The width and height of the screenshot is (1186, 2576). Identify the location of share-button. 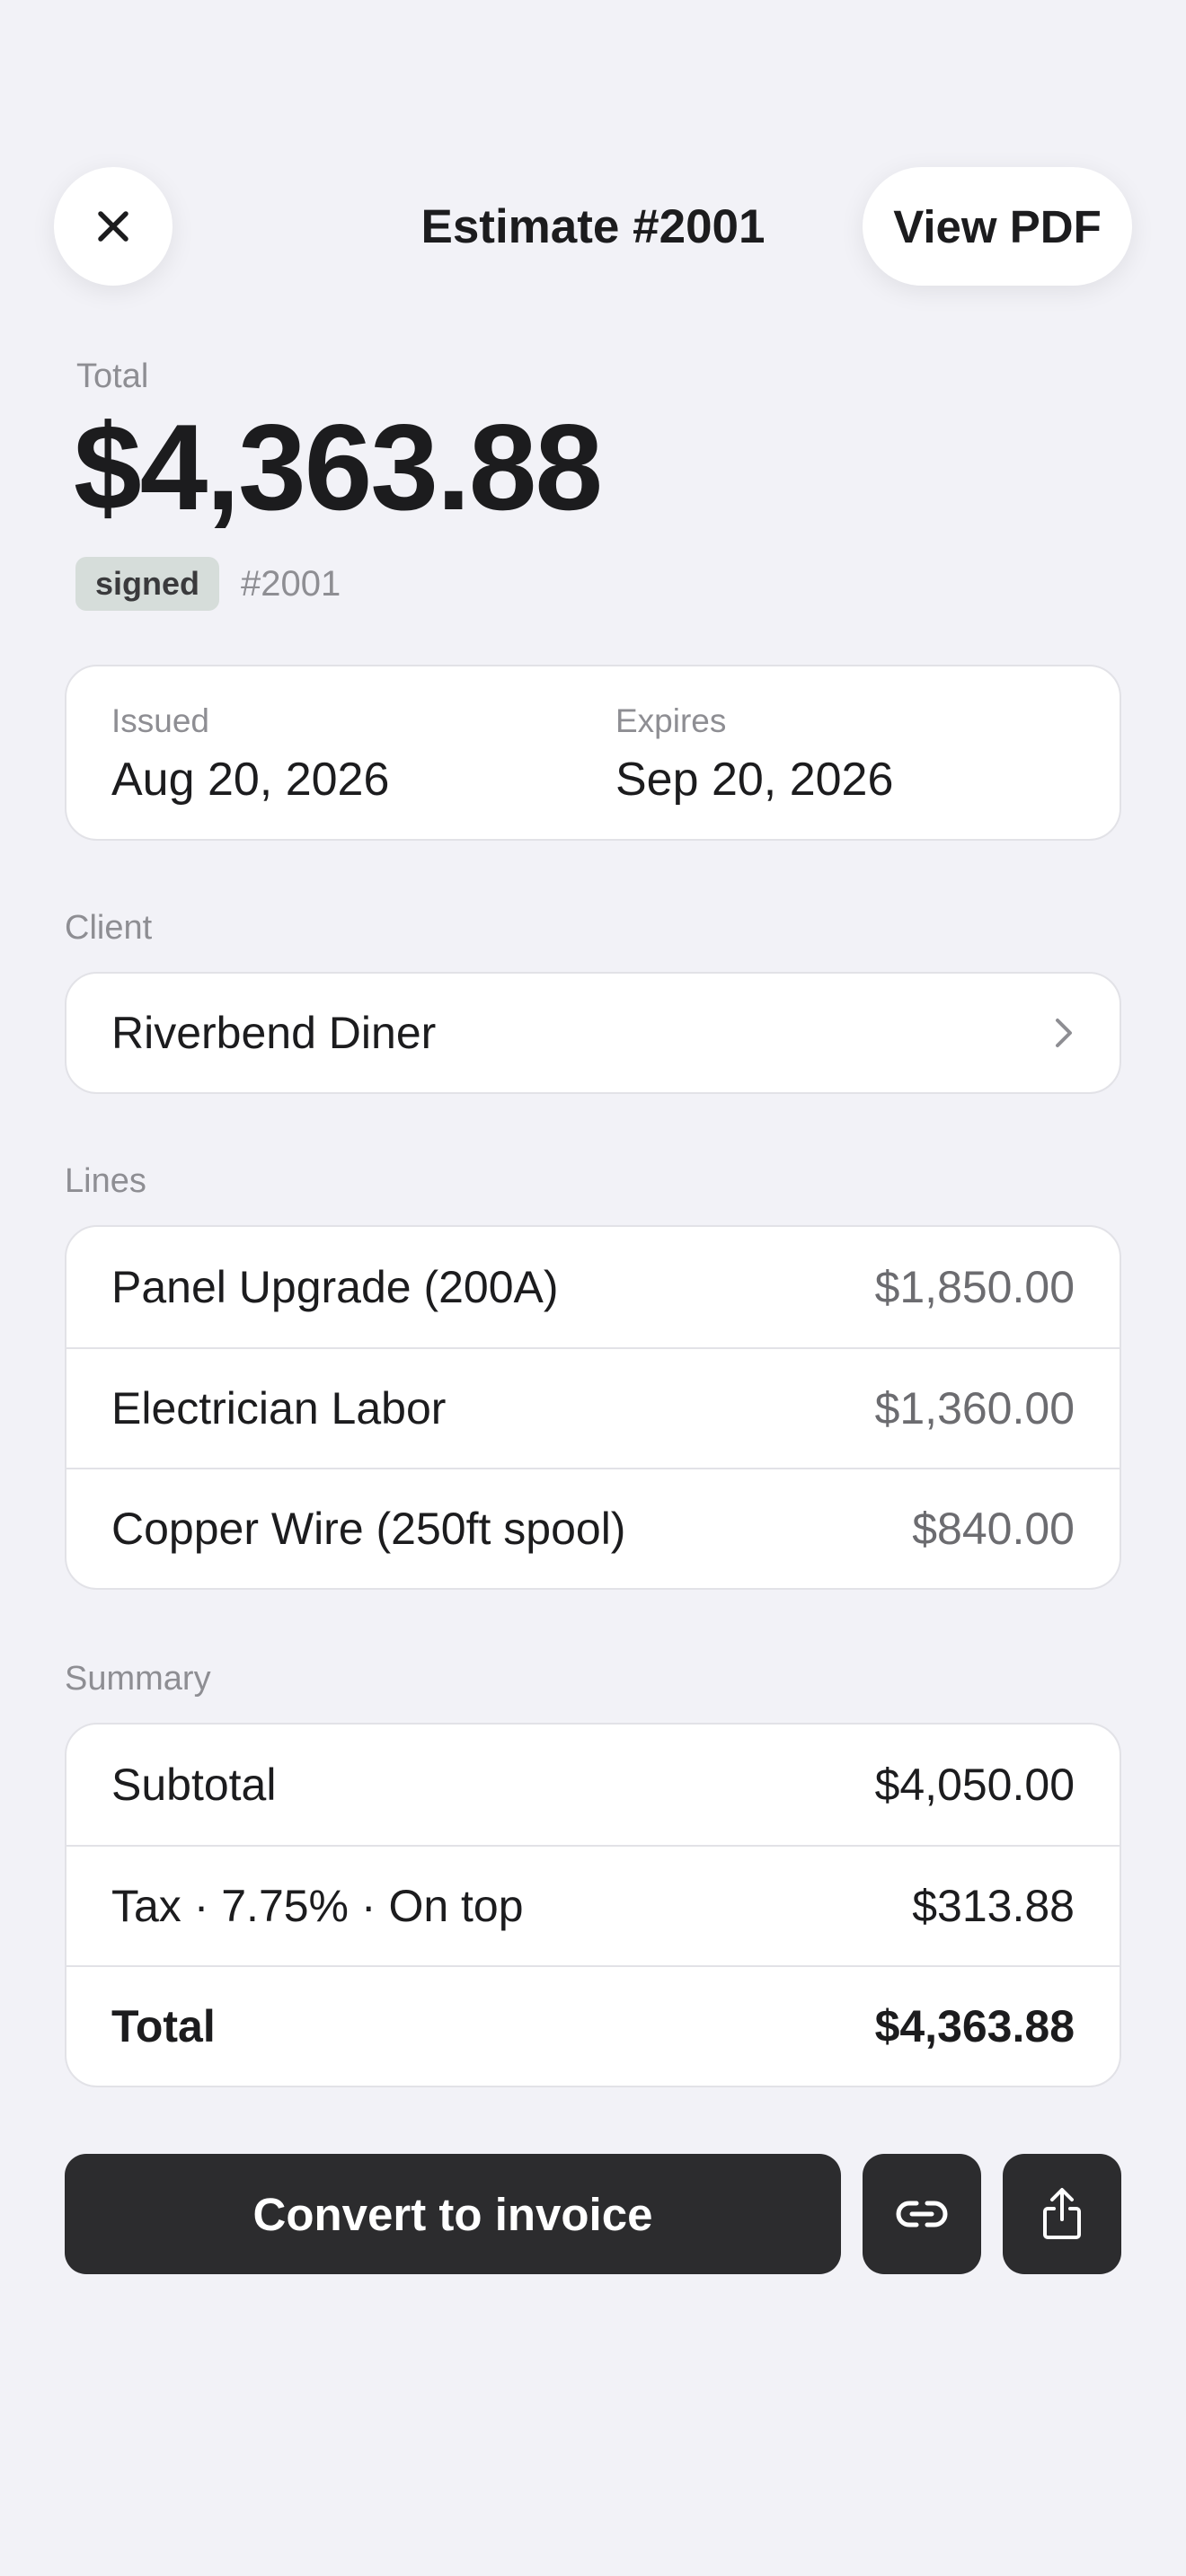
(1062, 2214).